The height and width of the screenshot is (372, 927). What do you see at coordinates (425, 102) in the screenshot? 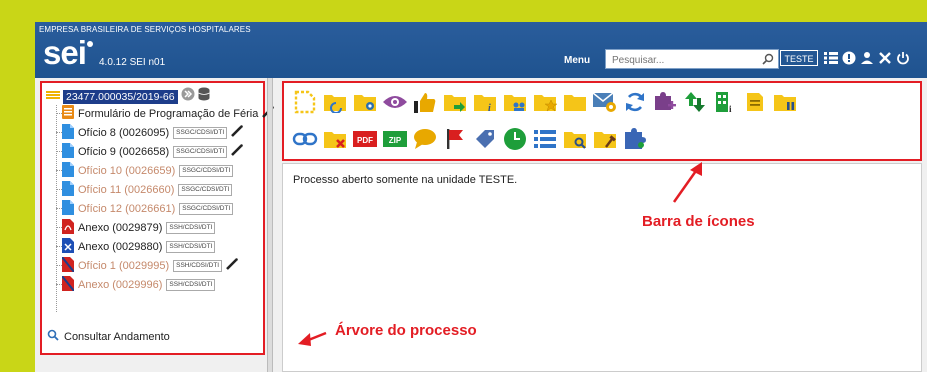
I see `assign-icon` at bounding box center [425, 102].